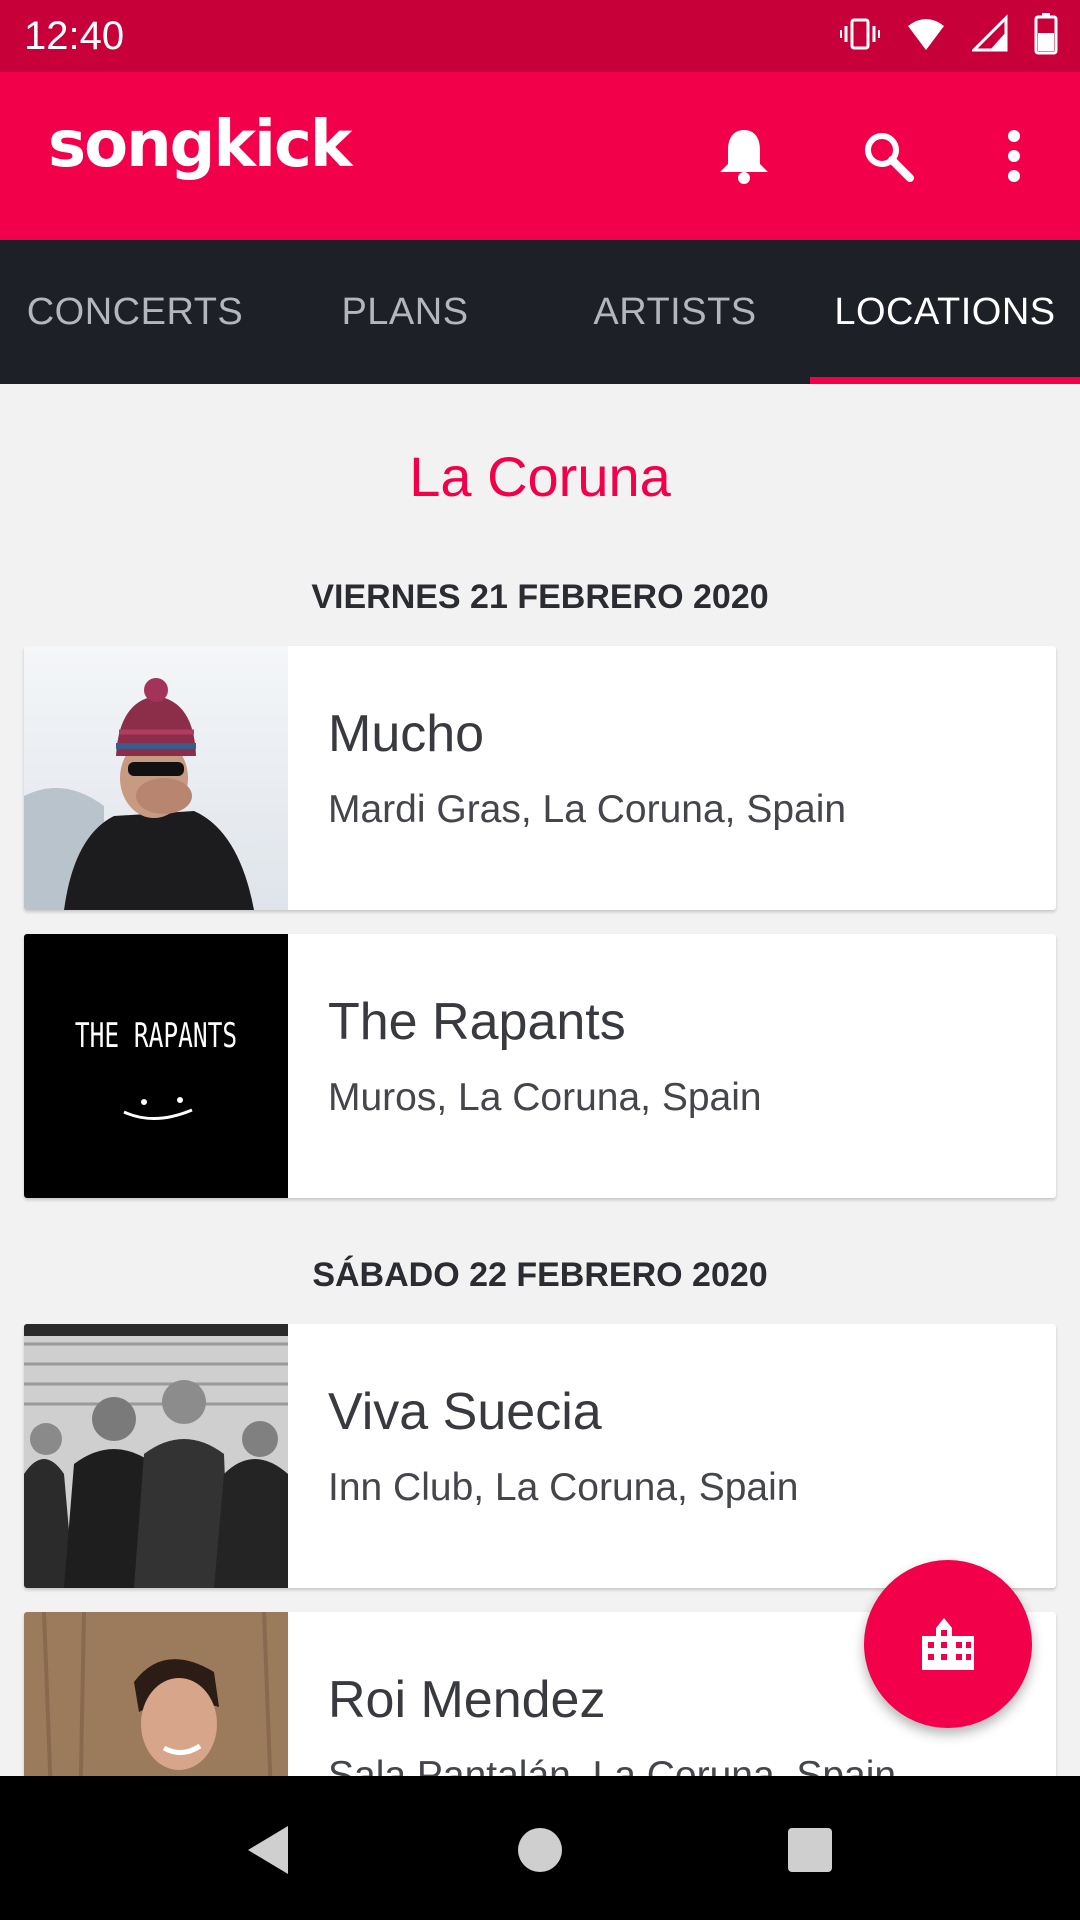  What do you see at coordinates (74, 36) in the screenshot?
I see `status-time: 12:40` at bounding box center [74, 36].